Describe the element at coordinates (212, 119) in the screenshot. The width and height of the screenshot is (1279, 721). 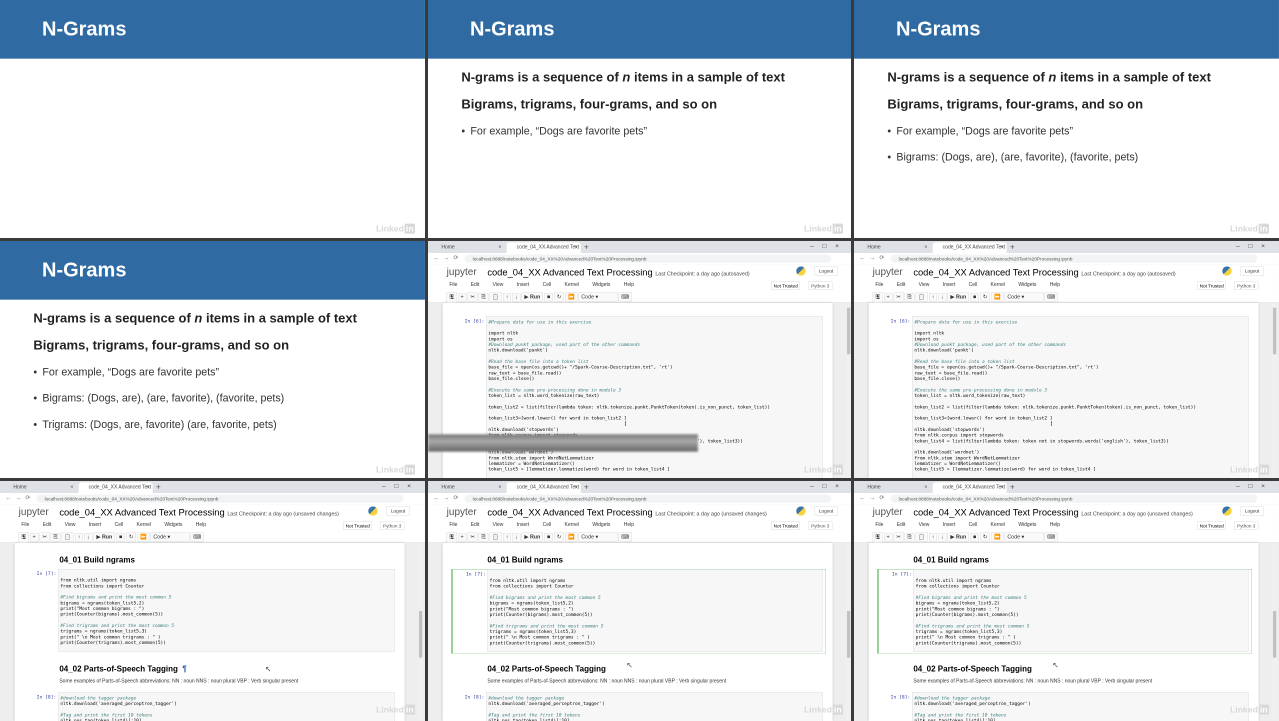
I see `thumbnail-slide-ngrams-title: N-Grams Linkedin` at that location.